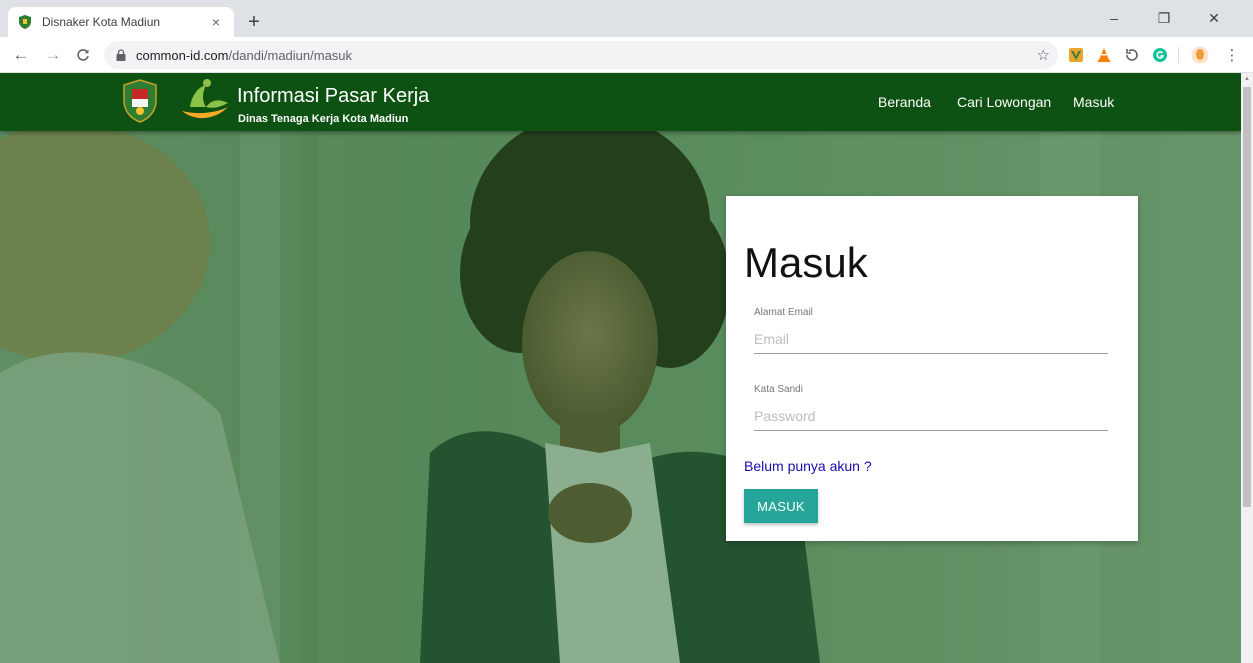 The height and width of the screenshot is (663, 1253). What do you see at coordinates (1214, 18) in the screenshot?
I see `window-close-icon: ✕` at bounding box center [1214, 18].